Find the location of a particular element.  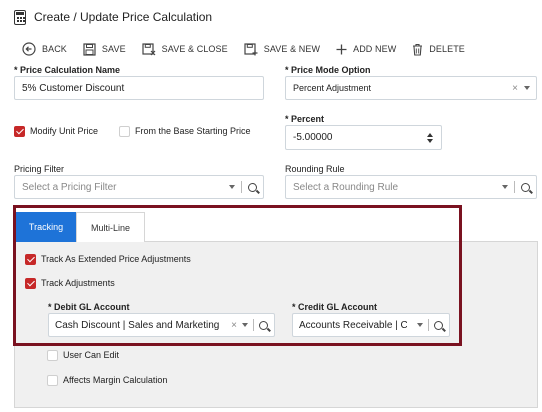

track-extended-price-adjustments-checkbox is located at coordinates (30, 259).